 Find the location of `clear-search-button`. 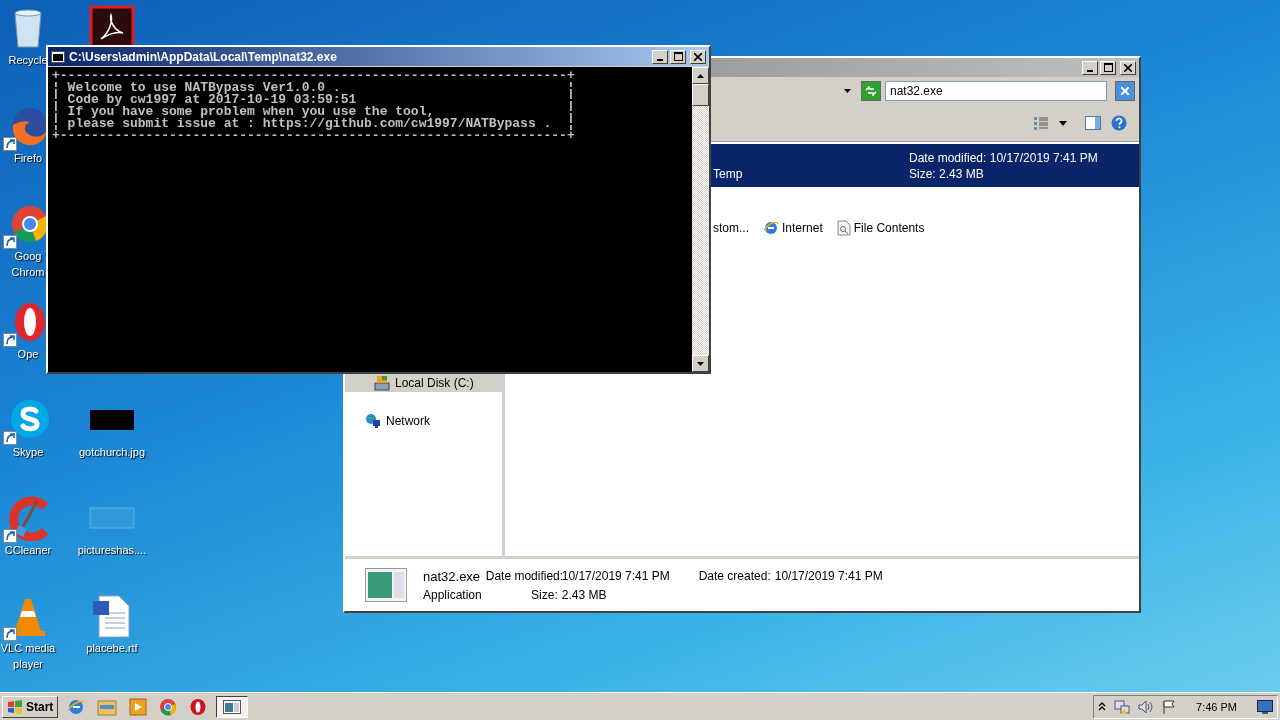

clear-search-button is located at coordinates (1125, 91).